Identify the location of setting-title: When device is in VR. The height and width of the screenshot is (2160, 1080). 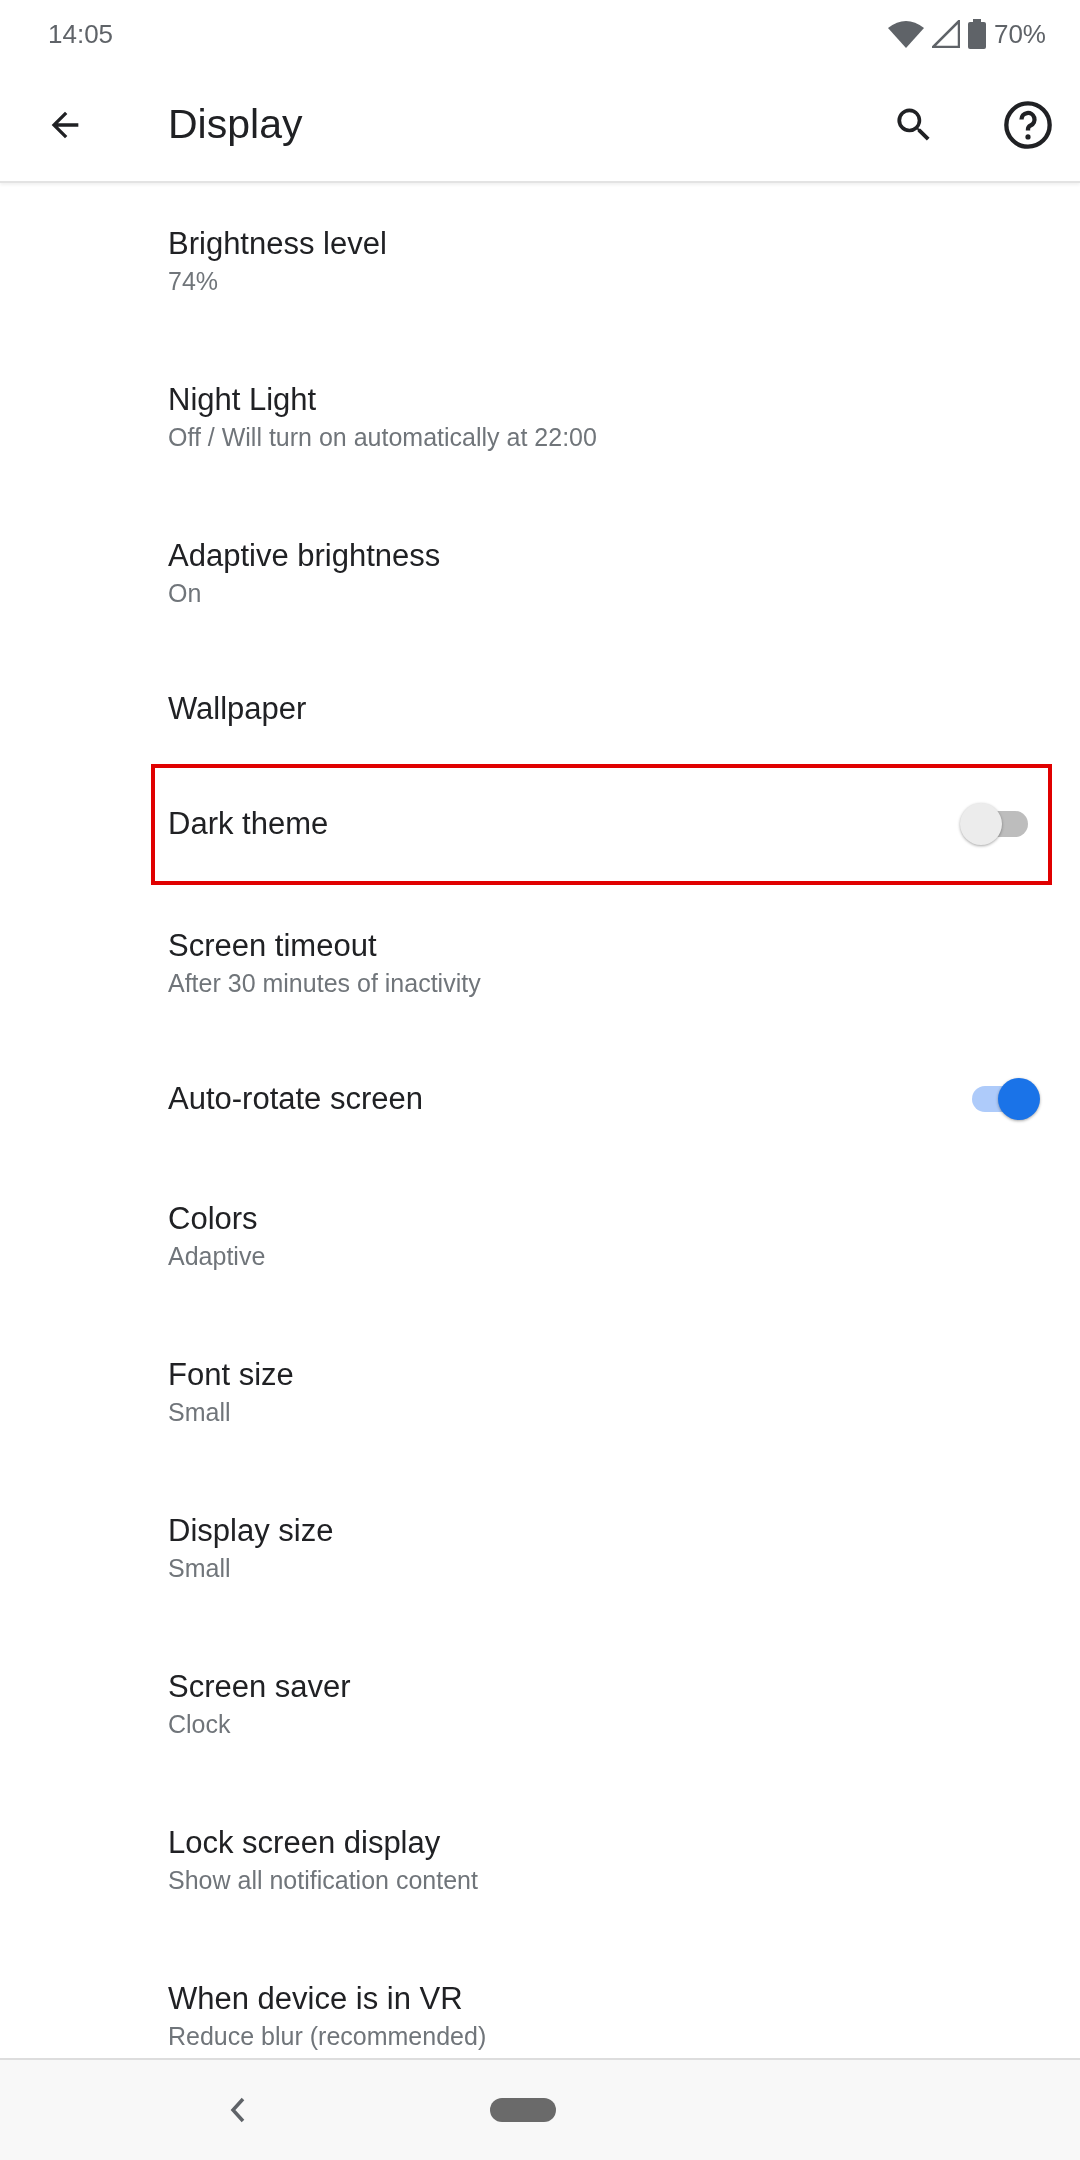
(316, 1998).